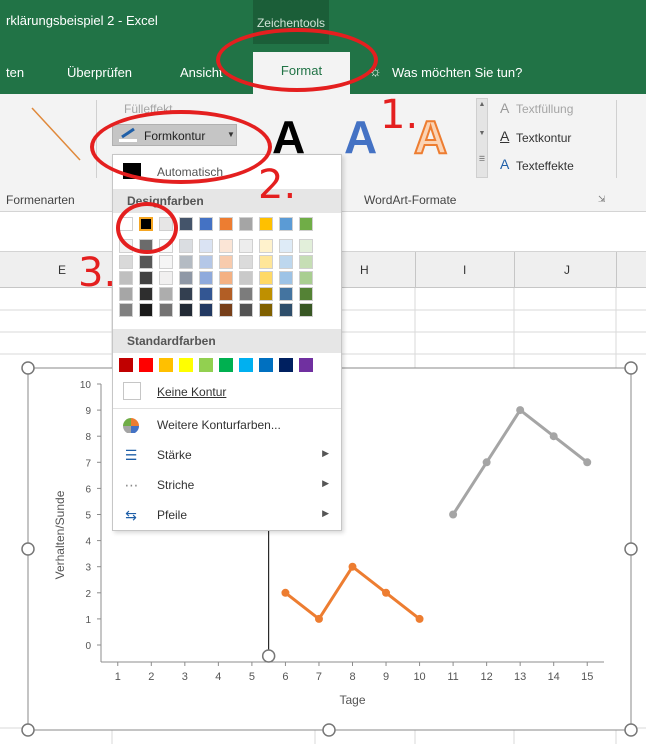  What do you see at coordinates (88, 411) in the screenshot?
I see `y-tick-label: 9` at bounding box center [88, 411].